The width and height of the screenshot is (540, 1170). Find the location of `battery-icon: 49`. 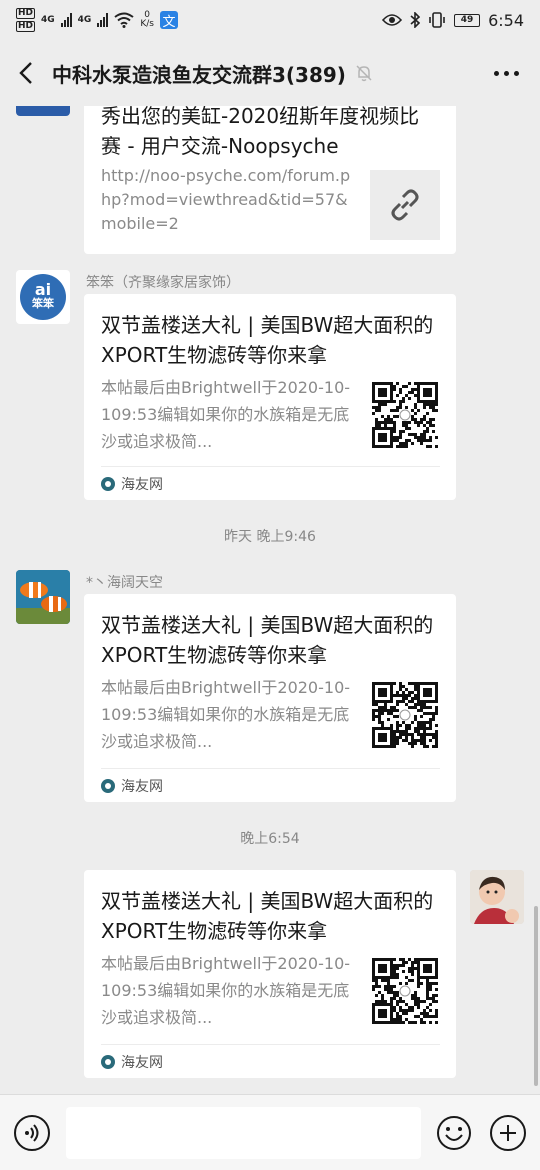

battery-icon: 49 is located at coordinates (467, 20).